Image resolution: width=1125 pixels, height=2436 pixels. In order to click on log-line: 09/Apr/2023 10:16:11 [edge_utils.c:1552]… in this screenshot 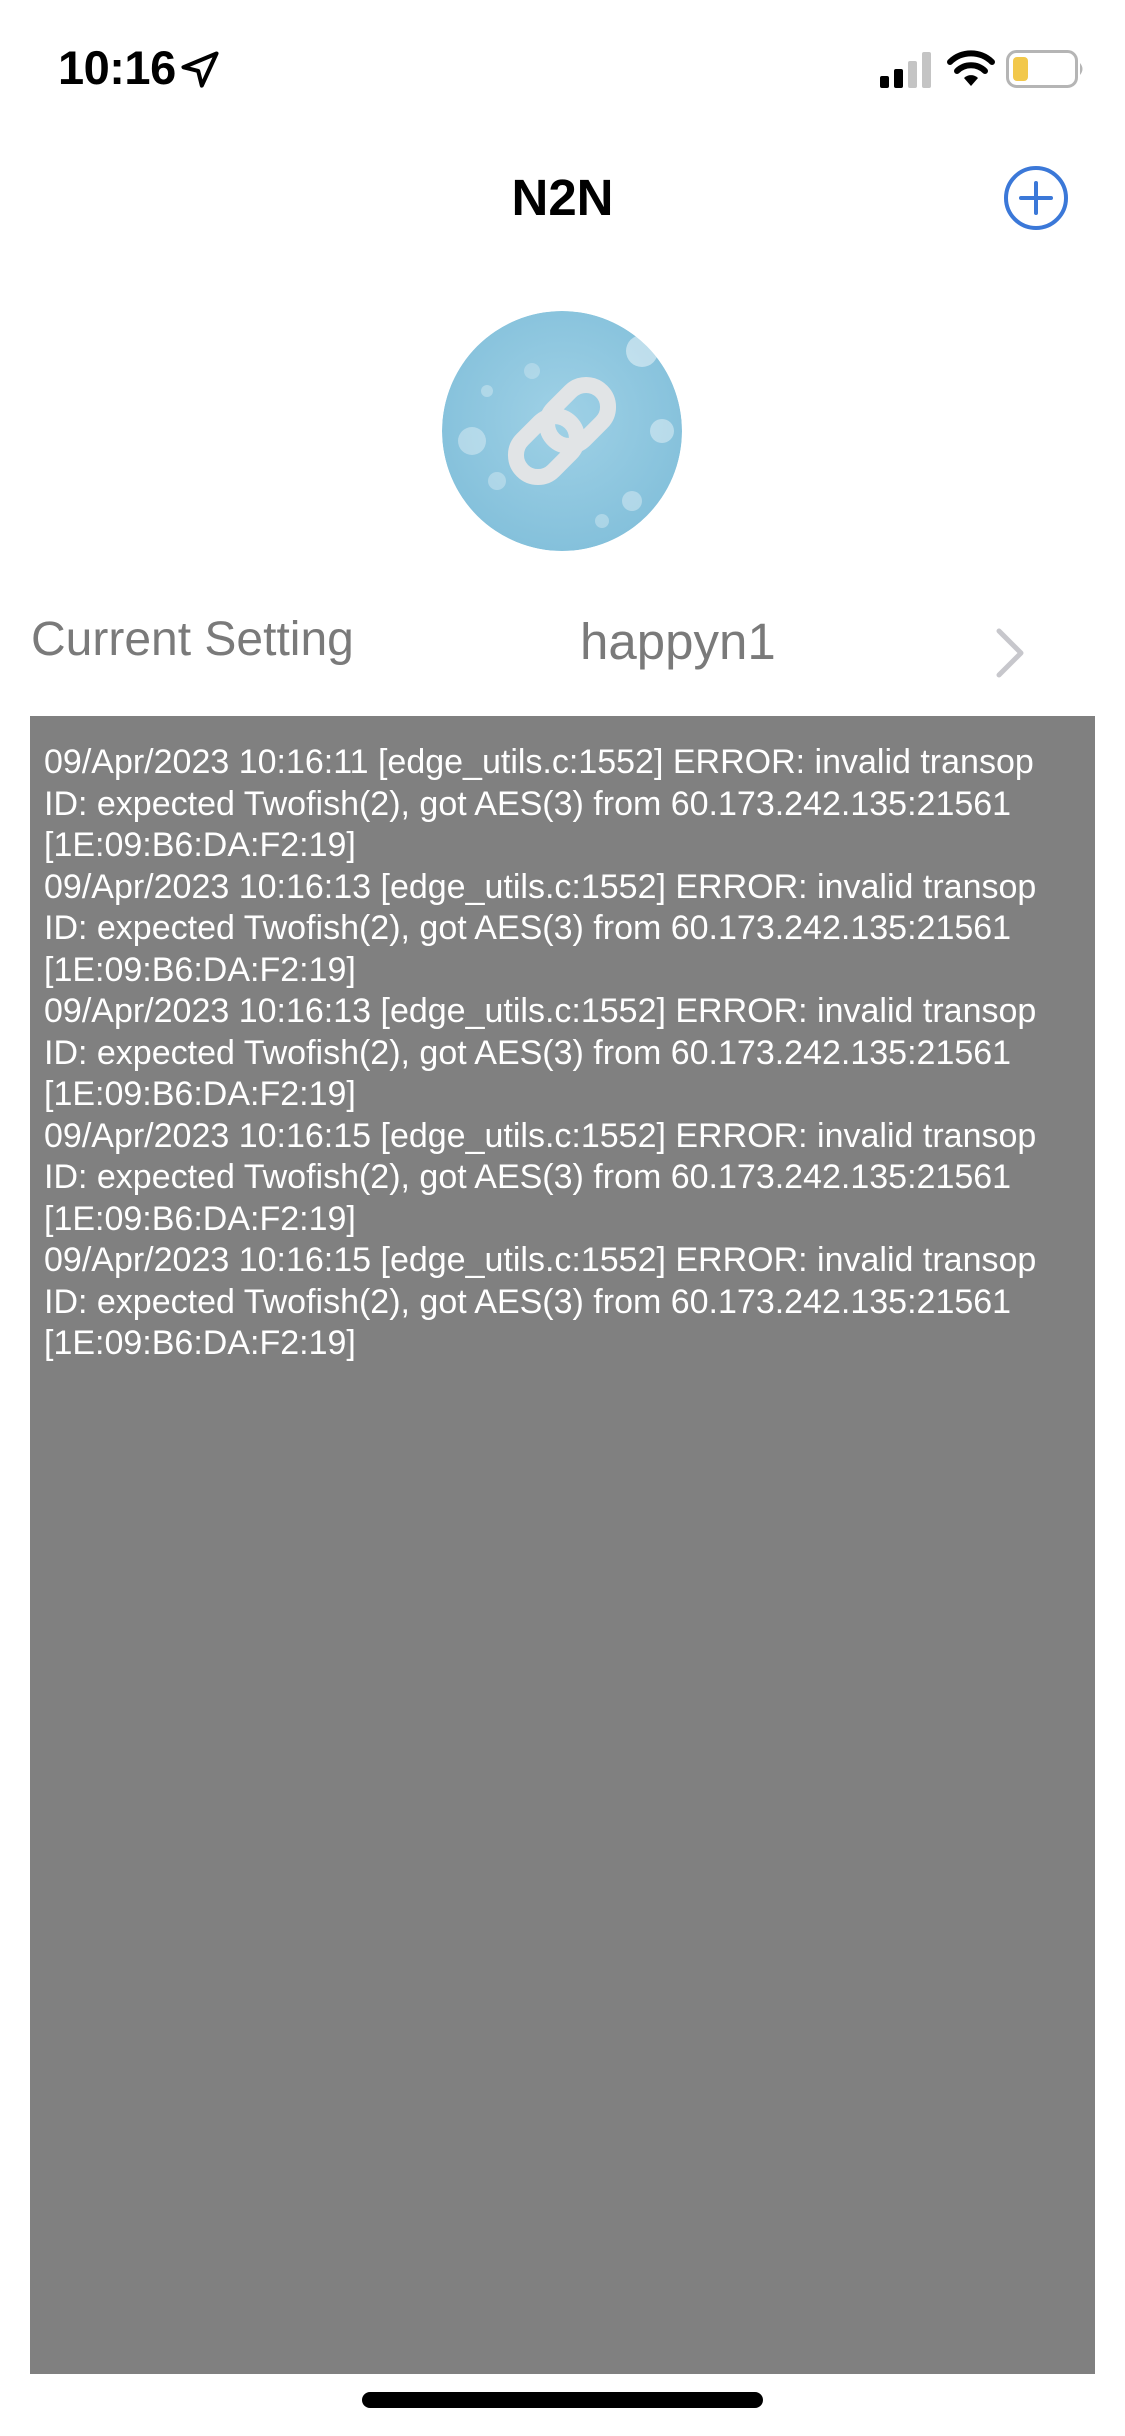, I will do `click(539, 803)`.